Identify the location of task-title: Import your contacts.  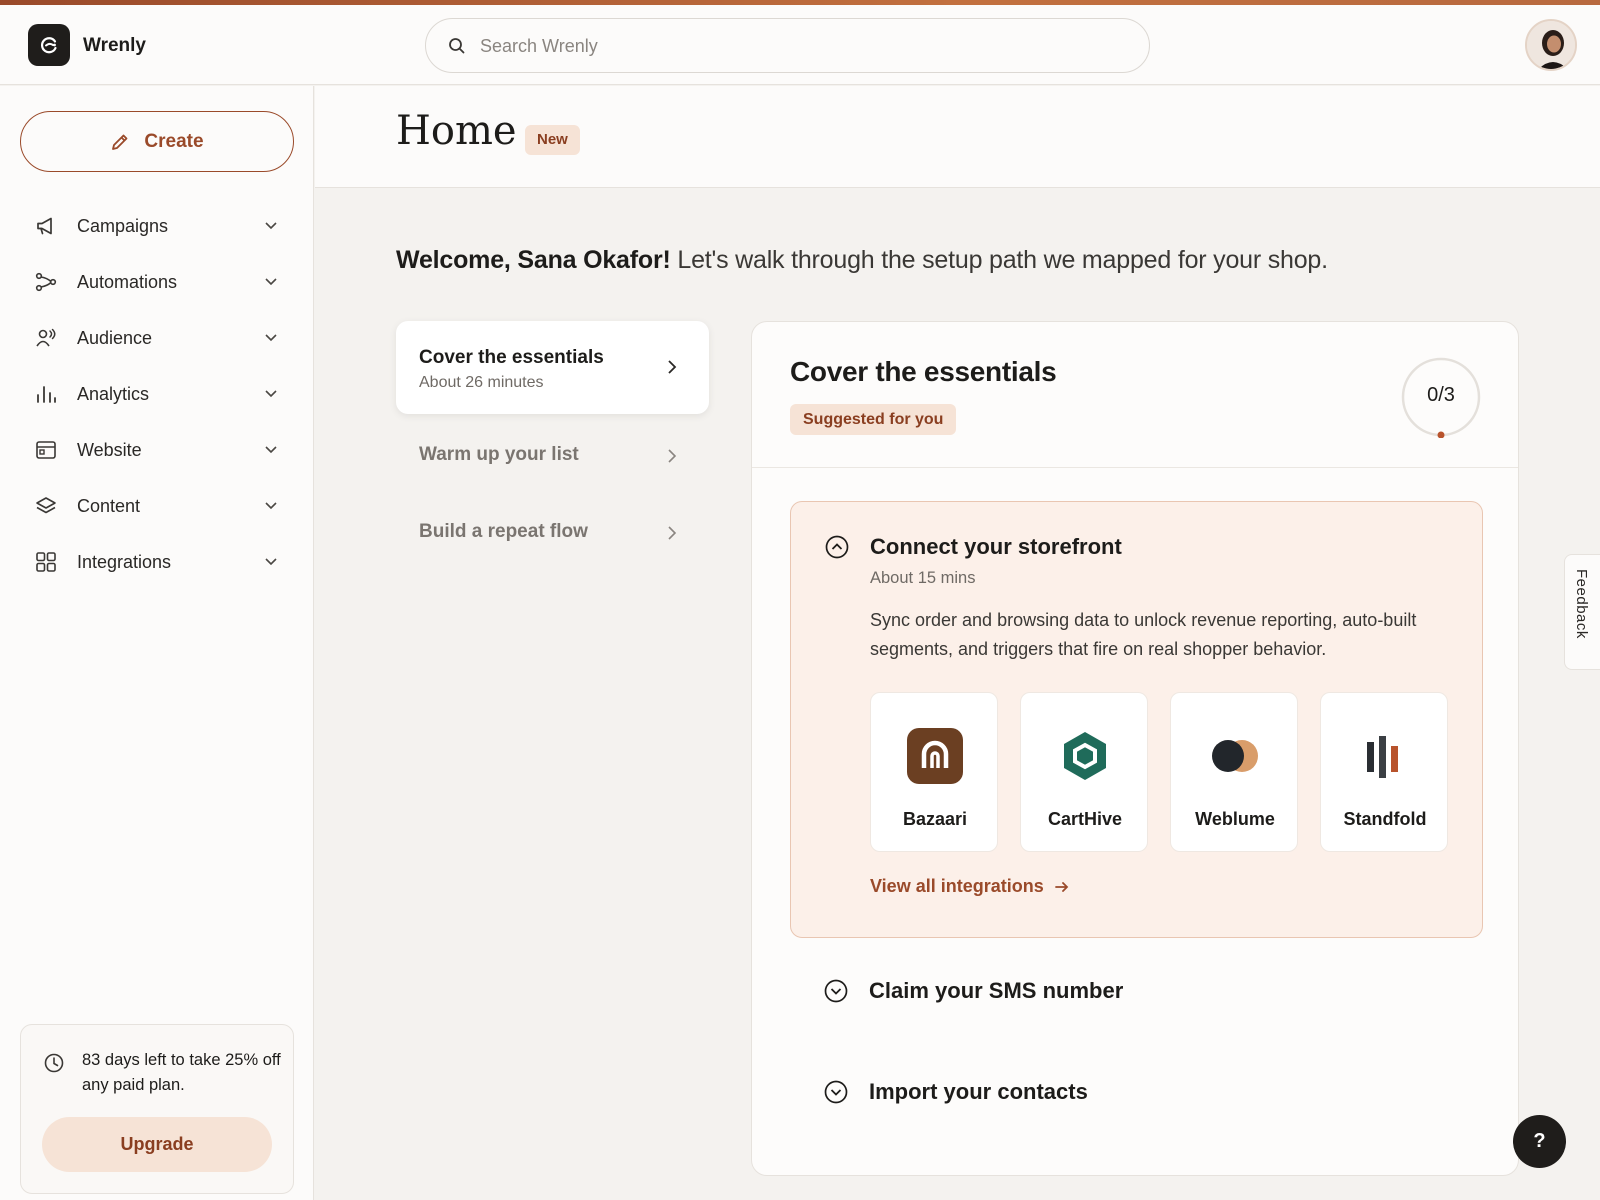
(978, 1091).